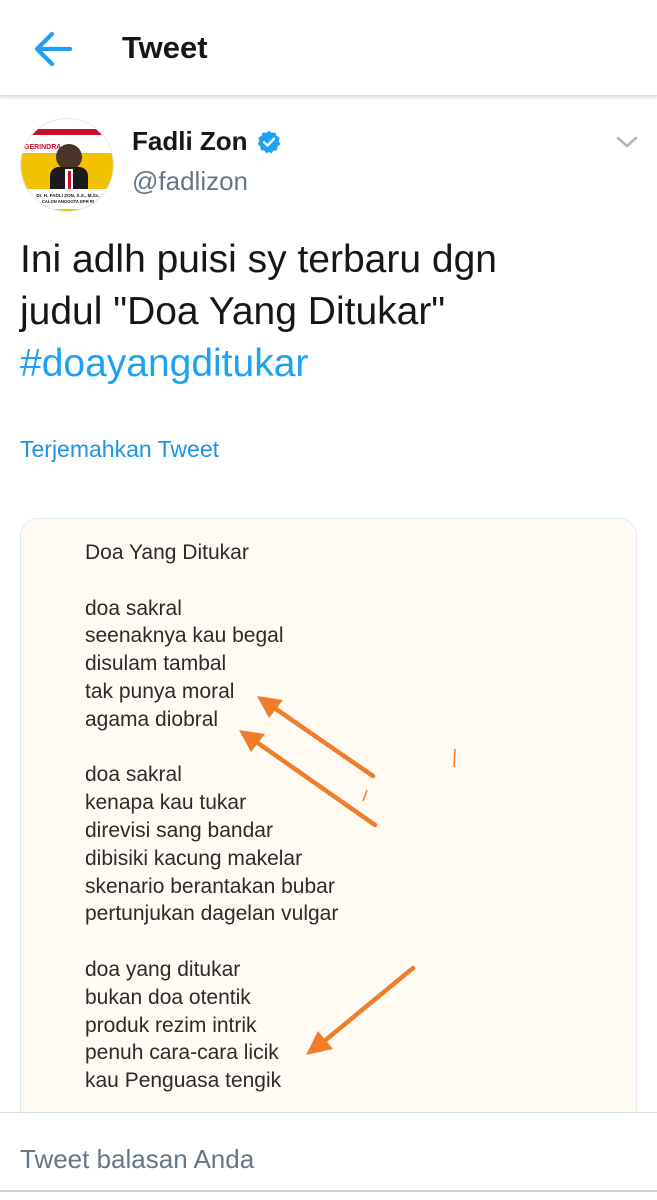 Image resolution: width=657 pixels, height=1200 pixels. Describe the element at coordinates (627, 142) in the screenshot. I see `chevron-down-icon` at that location.